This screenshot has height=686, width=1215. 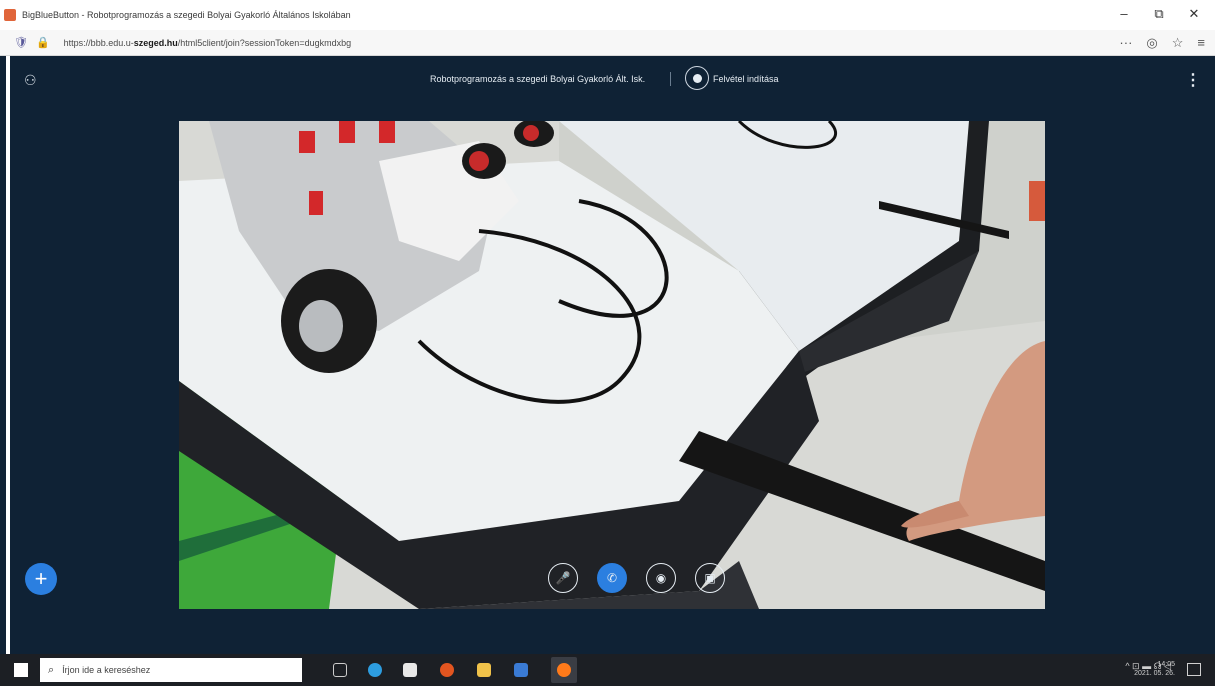 I want to click on users-icon: ⚇, so click(x=30, y=80).